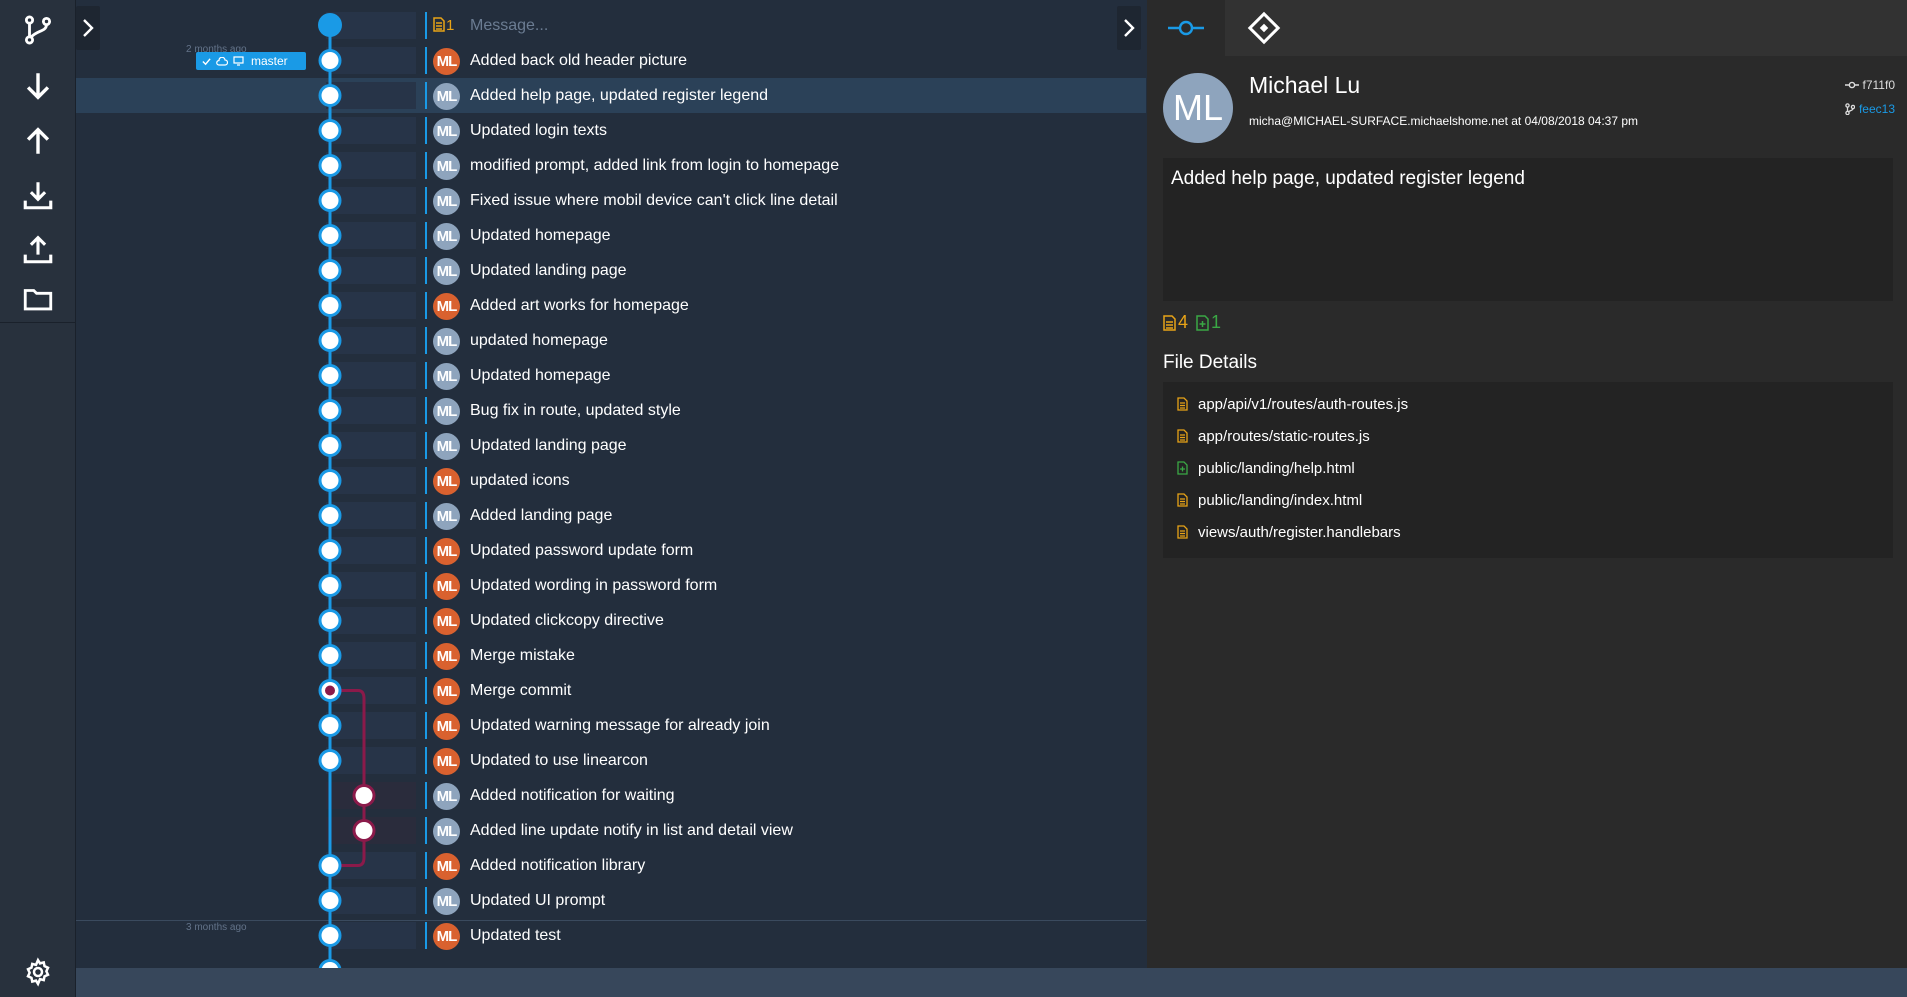  What do you see at coordinates (611, 550) in the screenshot?
I see `commit-row: ML Updated password update form` at bounding box center [611, 550].